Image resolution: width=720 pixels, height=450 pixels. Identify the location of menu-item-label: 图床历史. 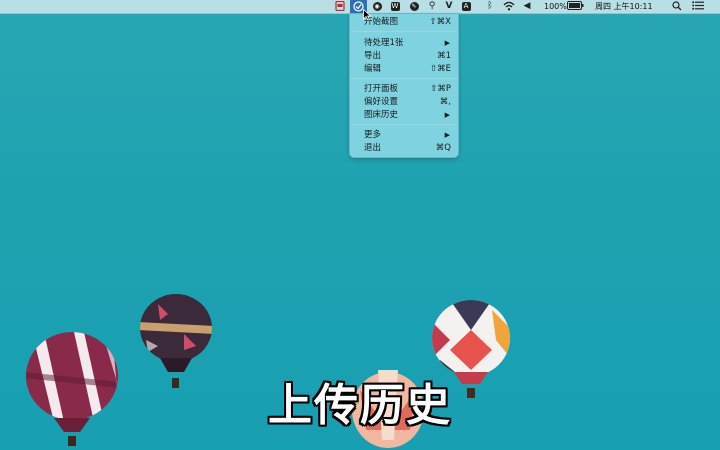
(381, 115).